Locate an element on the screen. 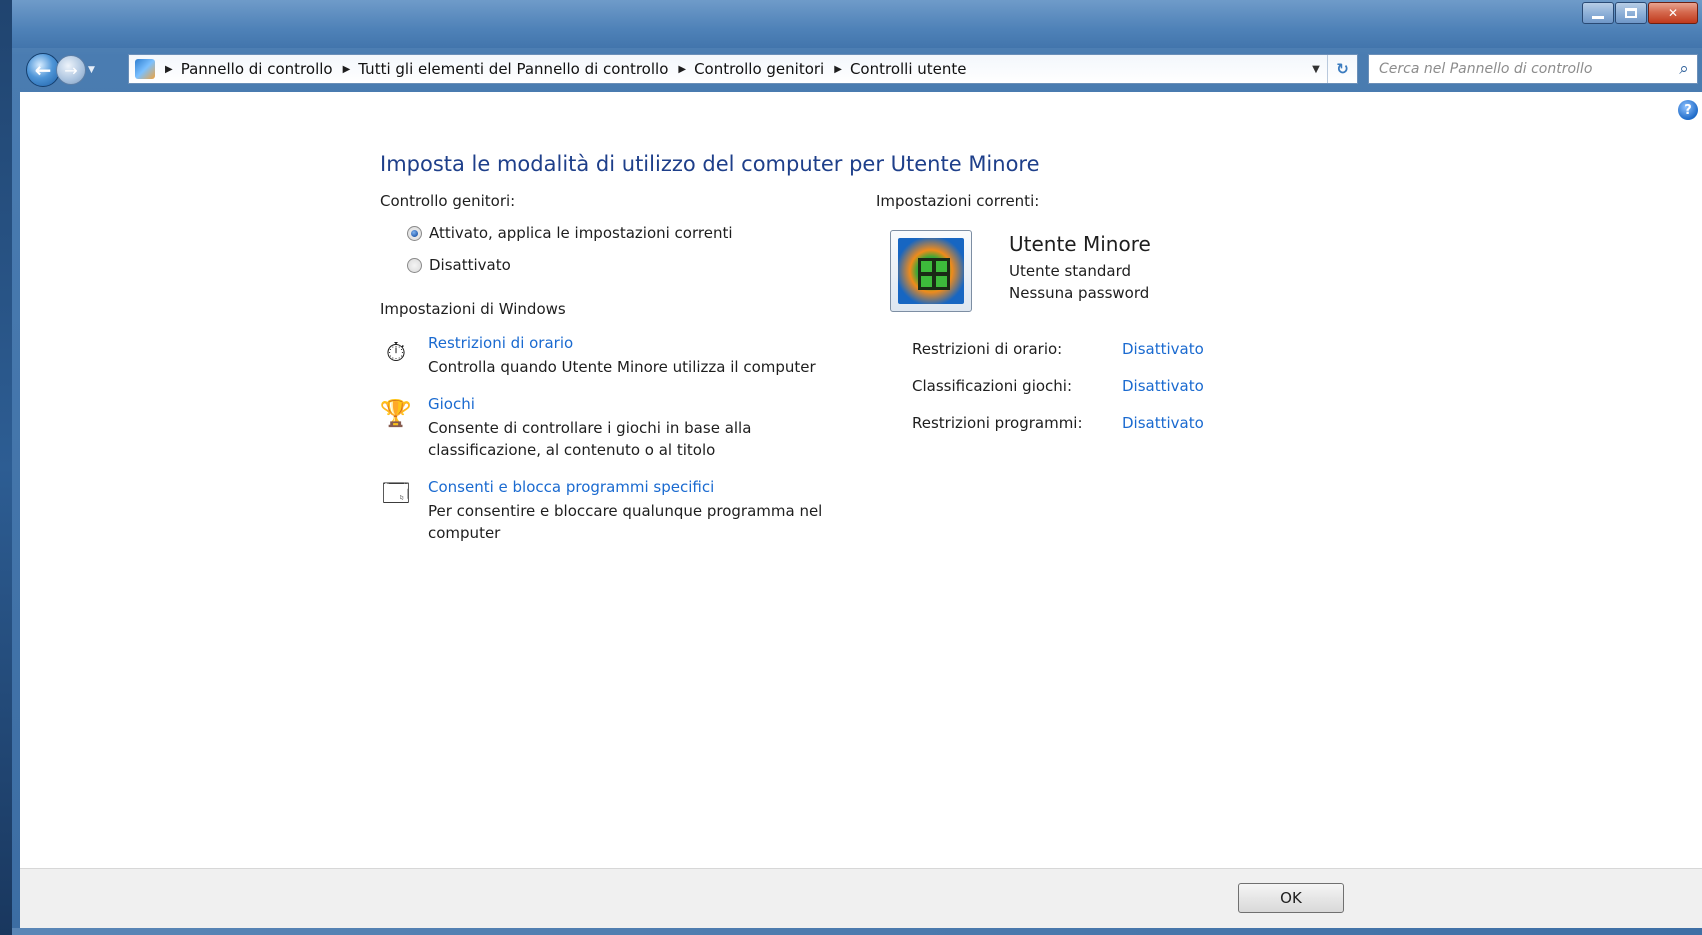  current-settings-label: Impostazioni correnti: is located at coordinates (958, 201).